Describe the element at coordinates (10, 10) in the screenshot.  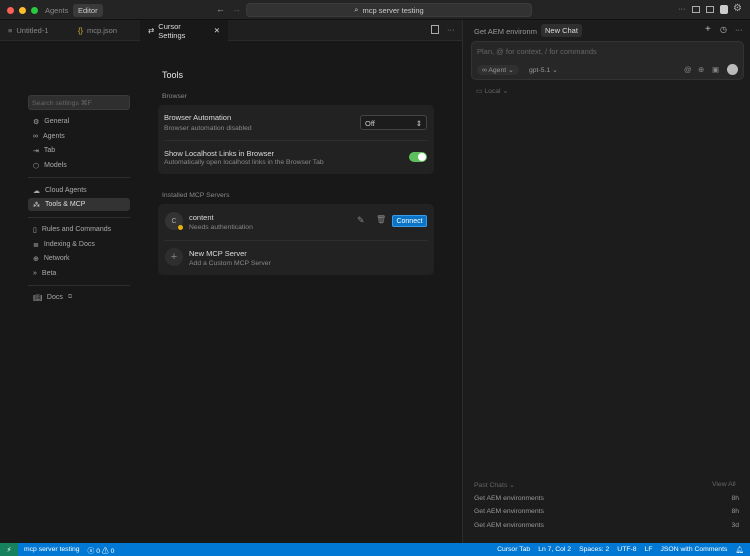
I see `close-window-button` at that location.